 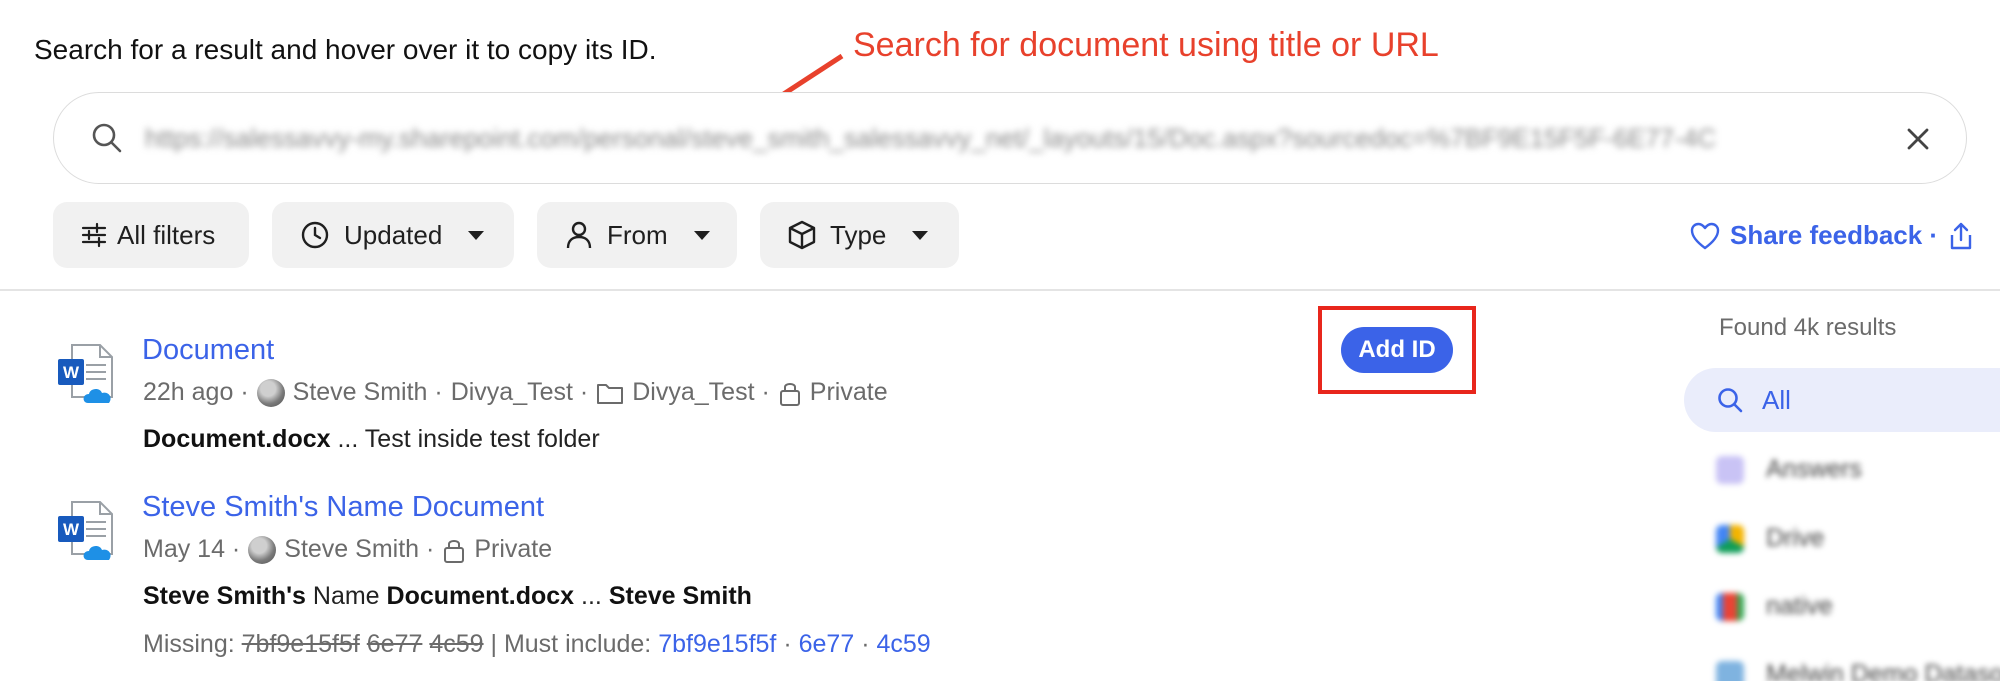 I want to click on sidebar-item-label: Melwin Demo Datasource, so click(x=1883, y=670).